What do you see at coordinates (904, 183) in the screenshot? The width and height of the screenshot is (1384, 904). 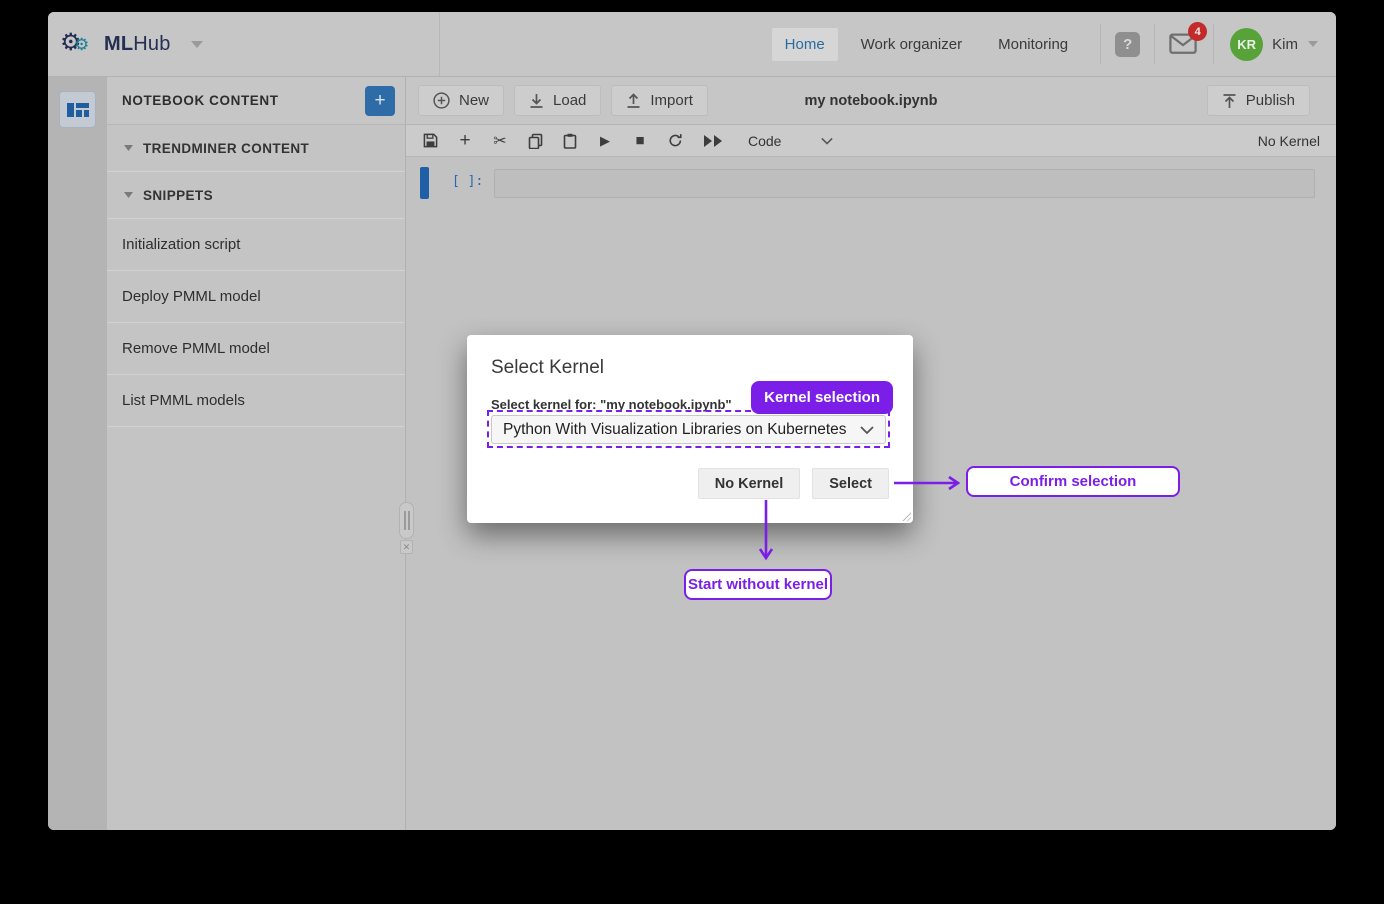 I see `code-cell-input` at bounding box center [904, 183].